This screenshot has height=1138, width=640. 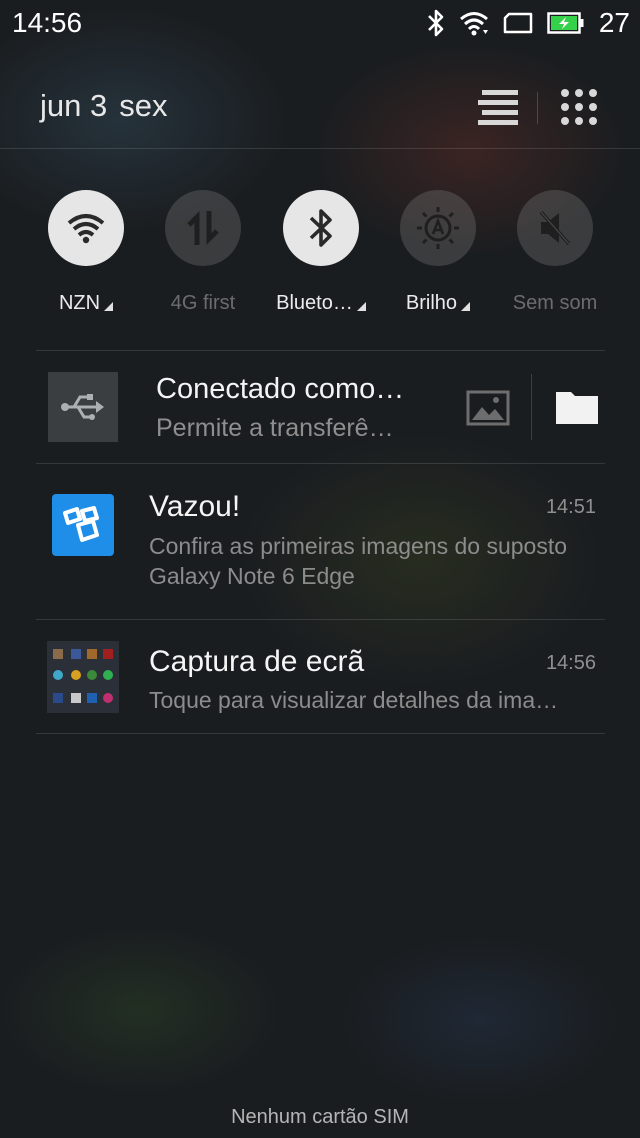 I want to click on folder-icon, so click(x=577, y=408).